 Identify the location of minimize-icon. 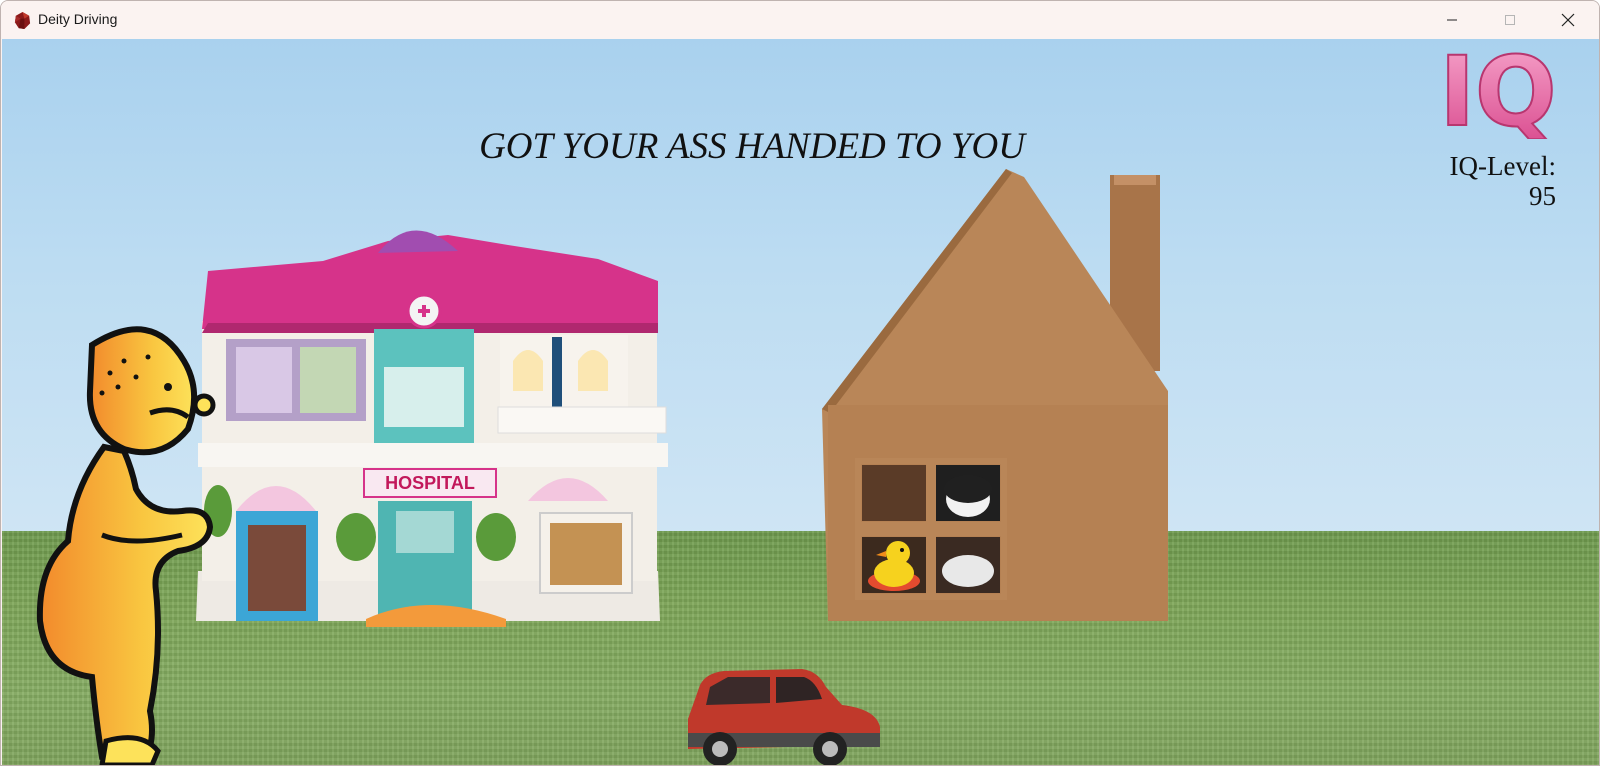
(1452, 20).